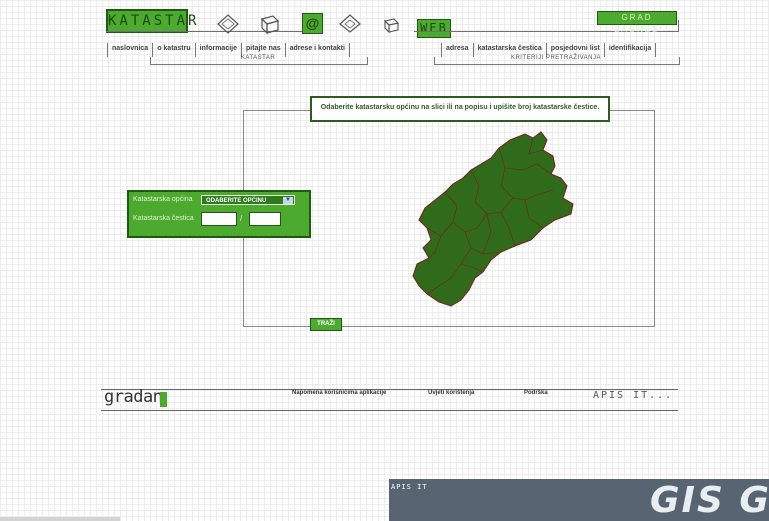 Image resolution: width=769 pixels, height=521 pixels. What do you see at coordinates (265, 219) in the screenshot?
I see `parcel-sub-input` at bounding box center [265, 219].